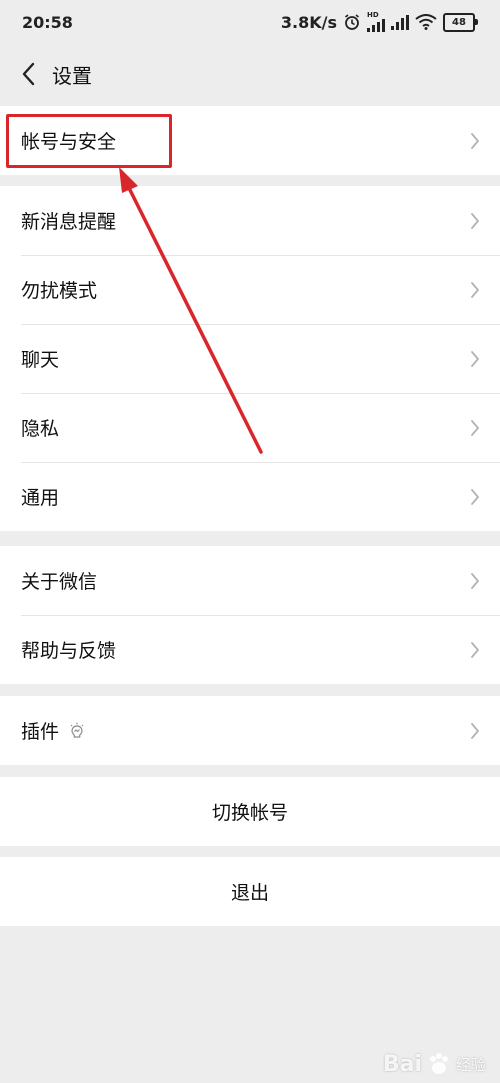 The image size is (500, 1083). I want to click on nav-bar: 设置, so click(250, 74).